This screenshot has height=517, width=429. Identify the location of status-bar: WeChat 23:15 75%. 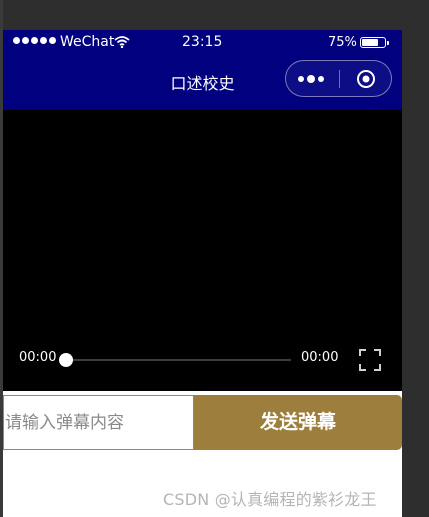
(202, 44).